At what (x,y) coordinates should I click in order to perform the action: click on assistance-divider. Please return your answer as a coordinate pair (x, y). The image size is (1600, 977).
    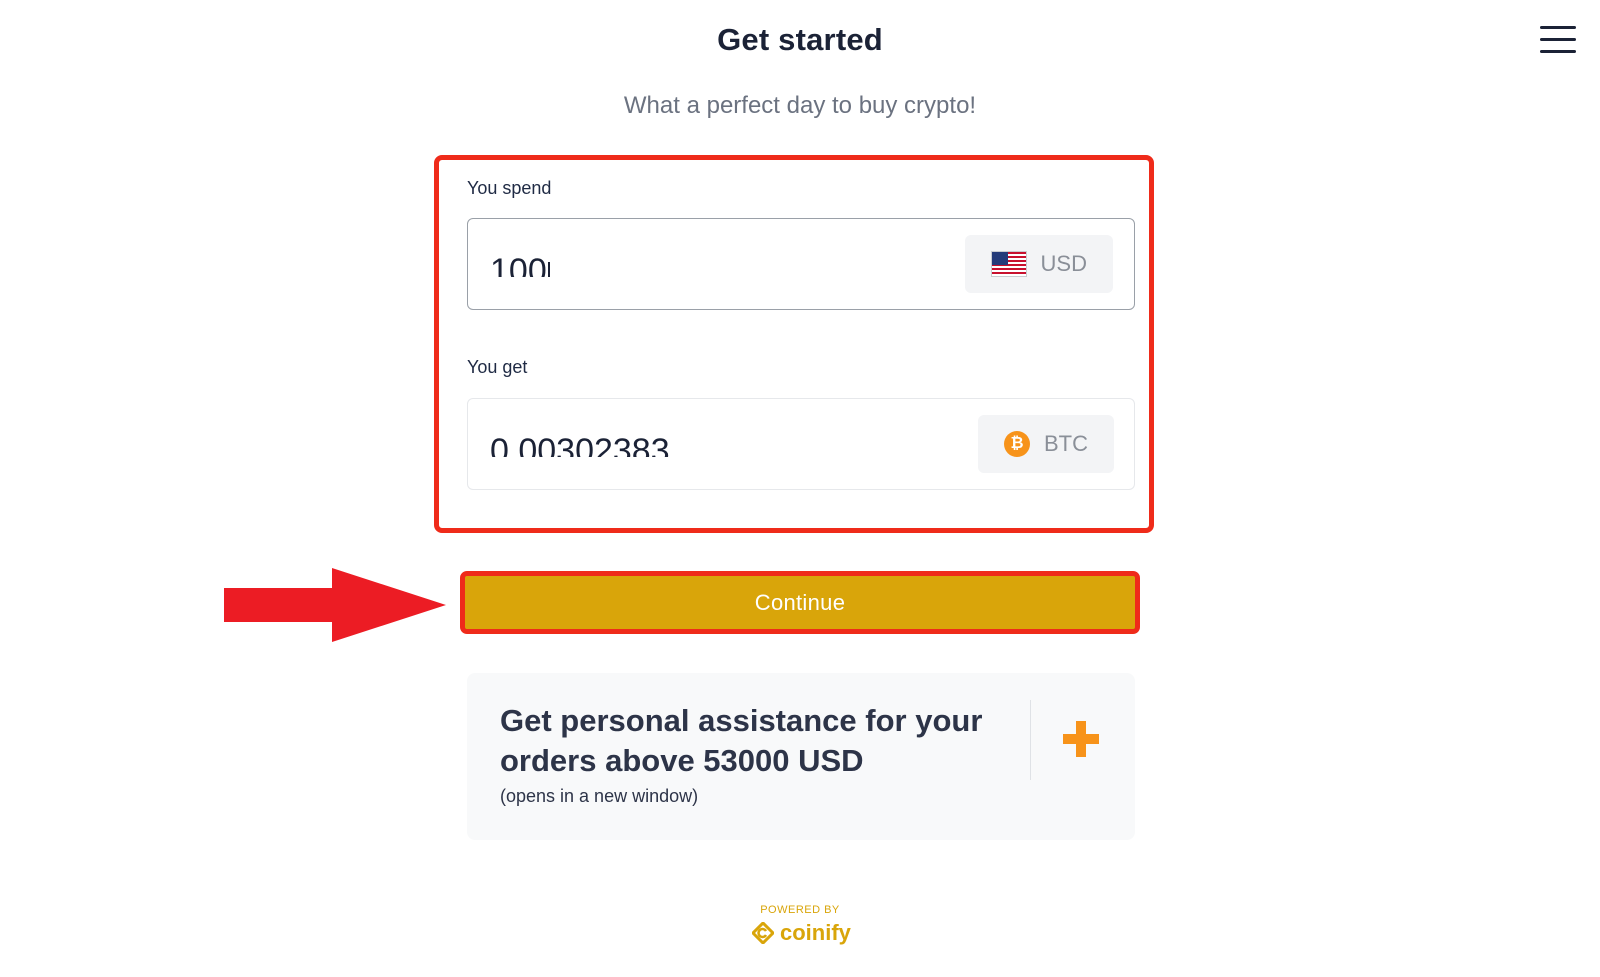
    Looking at the image, I should click on (1030, 740).